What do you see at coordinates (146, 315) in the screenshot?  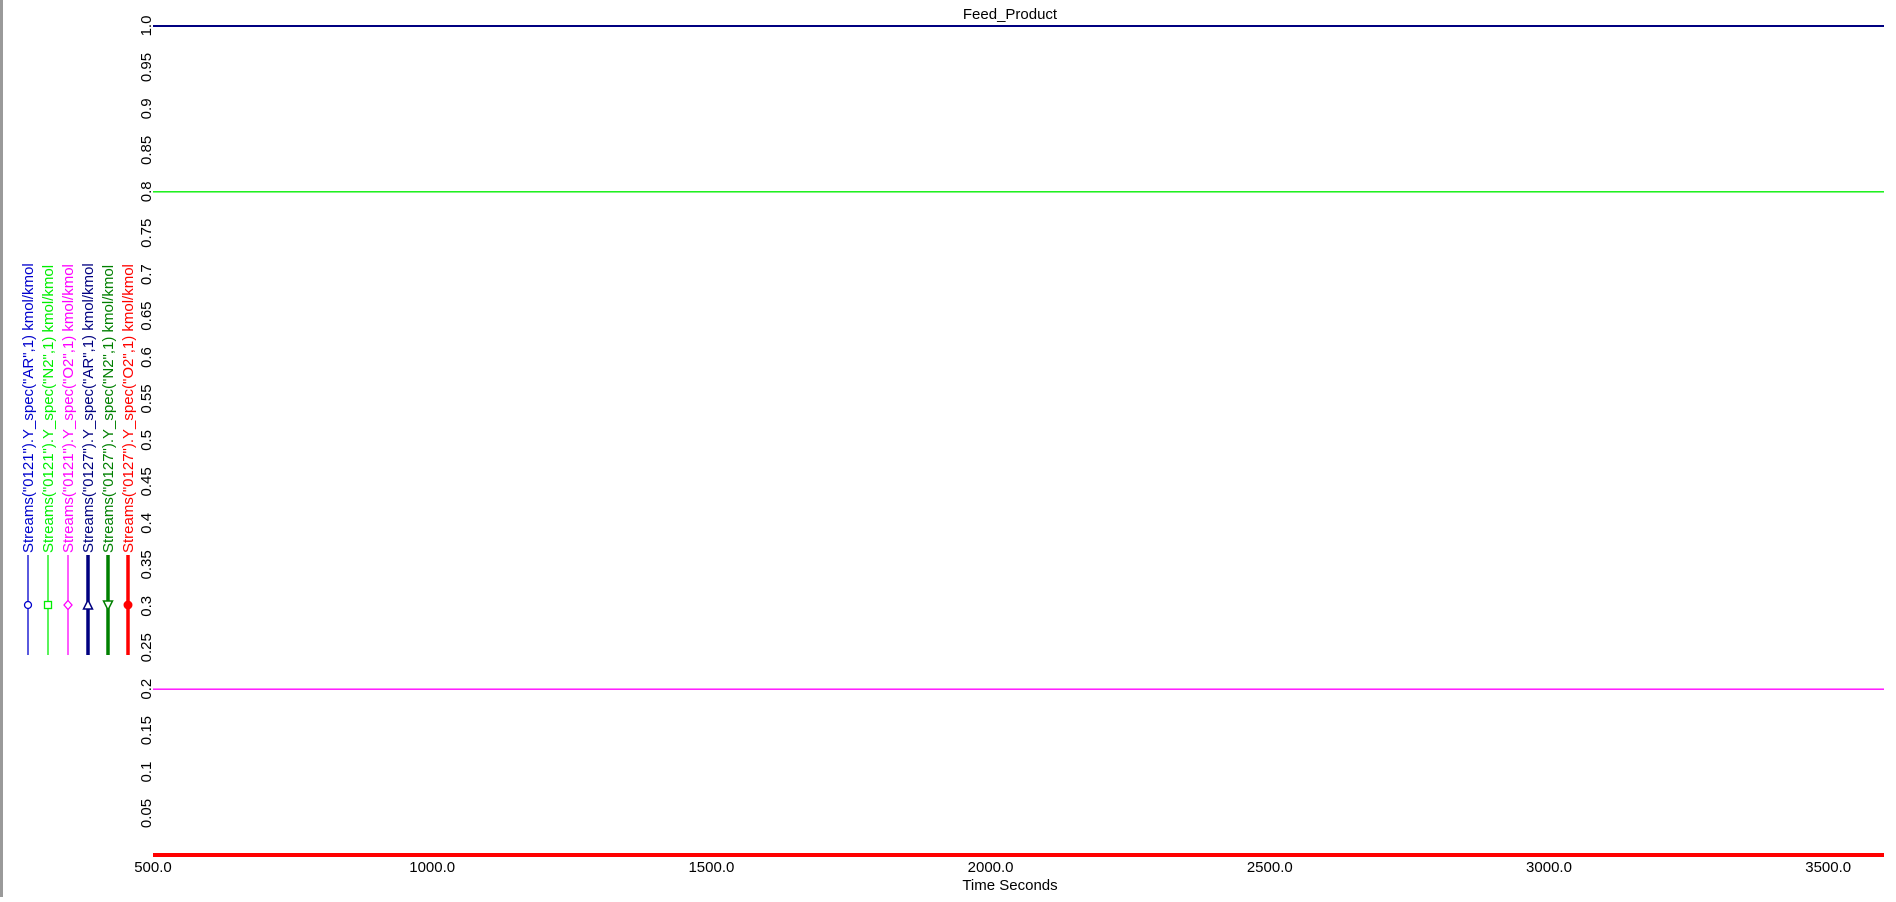 I see `y-tick-label: 0.65` at bounding box center [146, 315].